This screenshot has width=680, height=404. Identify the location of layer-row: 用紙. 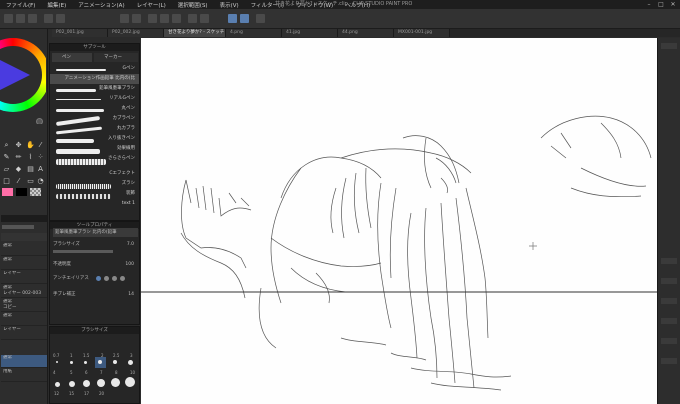
(24, 375).